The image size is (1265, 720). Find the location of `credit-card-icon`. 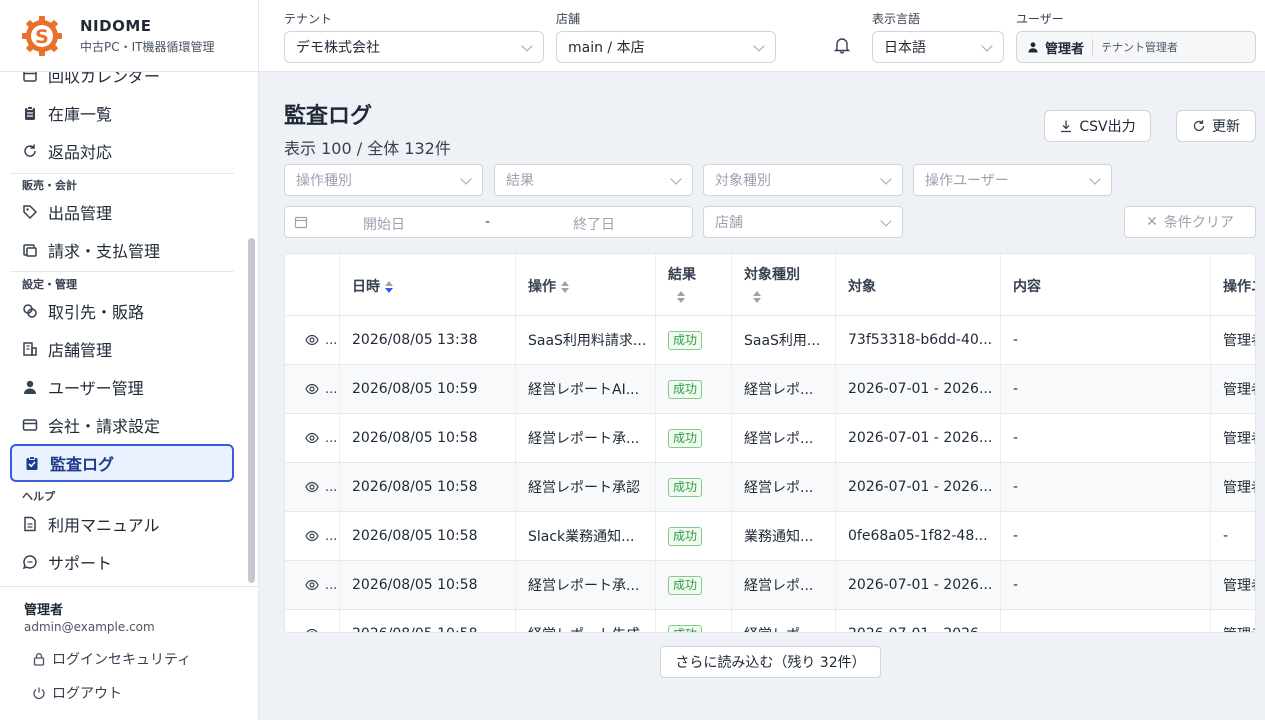

credit-card-icon is located at coordinates (30, 425).